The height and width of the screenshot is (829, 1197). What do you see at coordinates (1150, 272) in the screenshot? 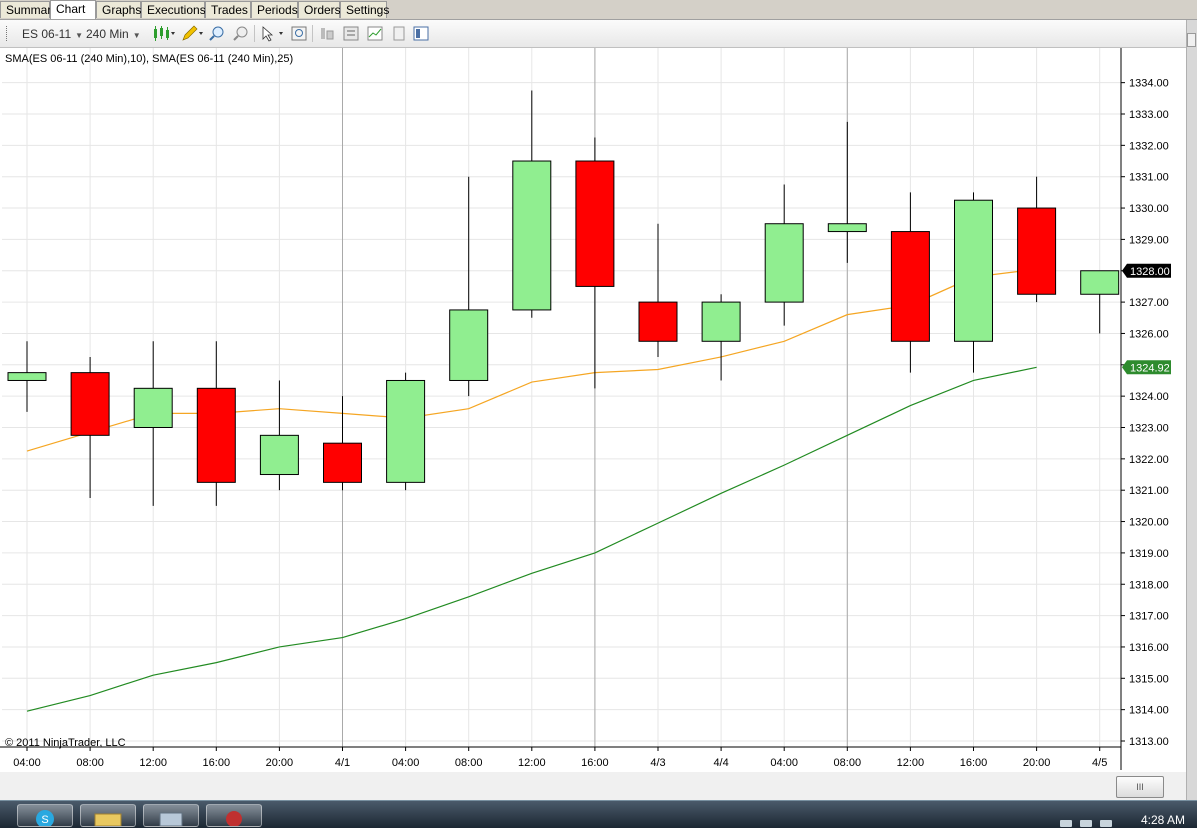
I see `last-price-tag-label: 1328.00` at bounding box center [1150, 272].